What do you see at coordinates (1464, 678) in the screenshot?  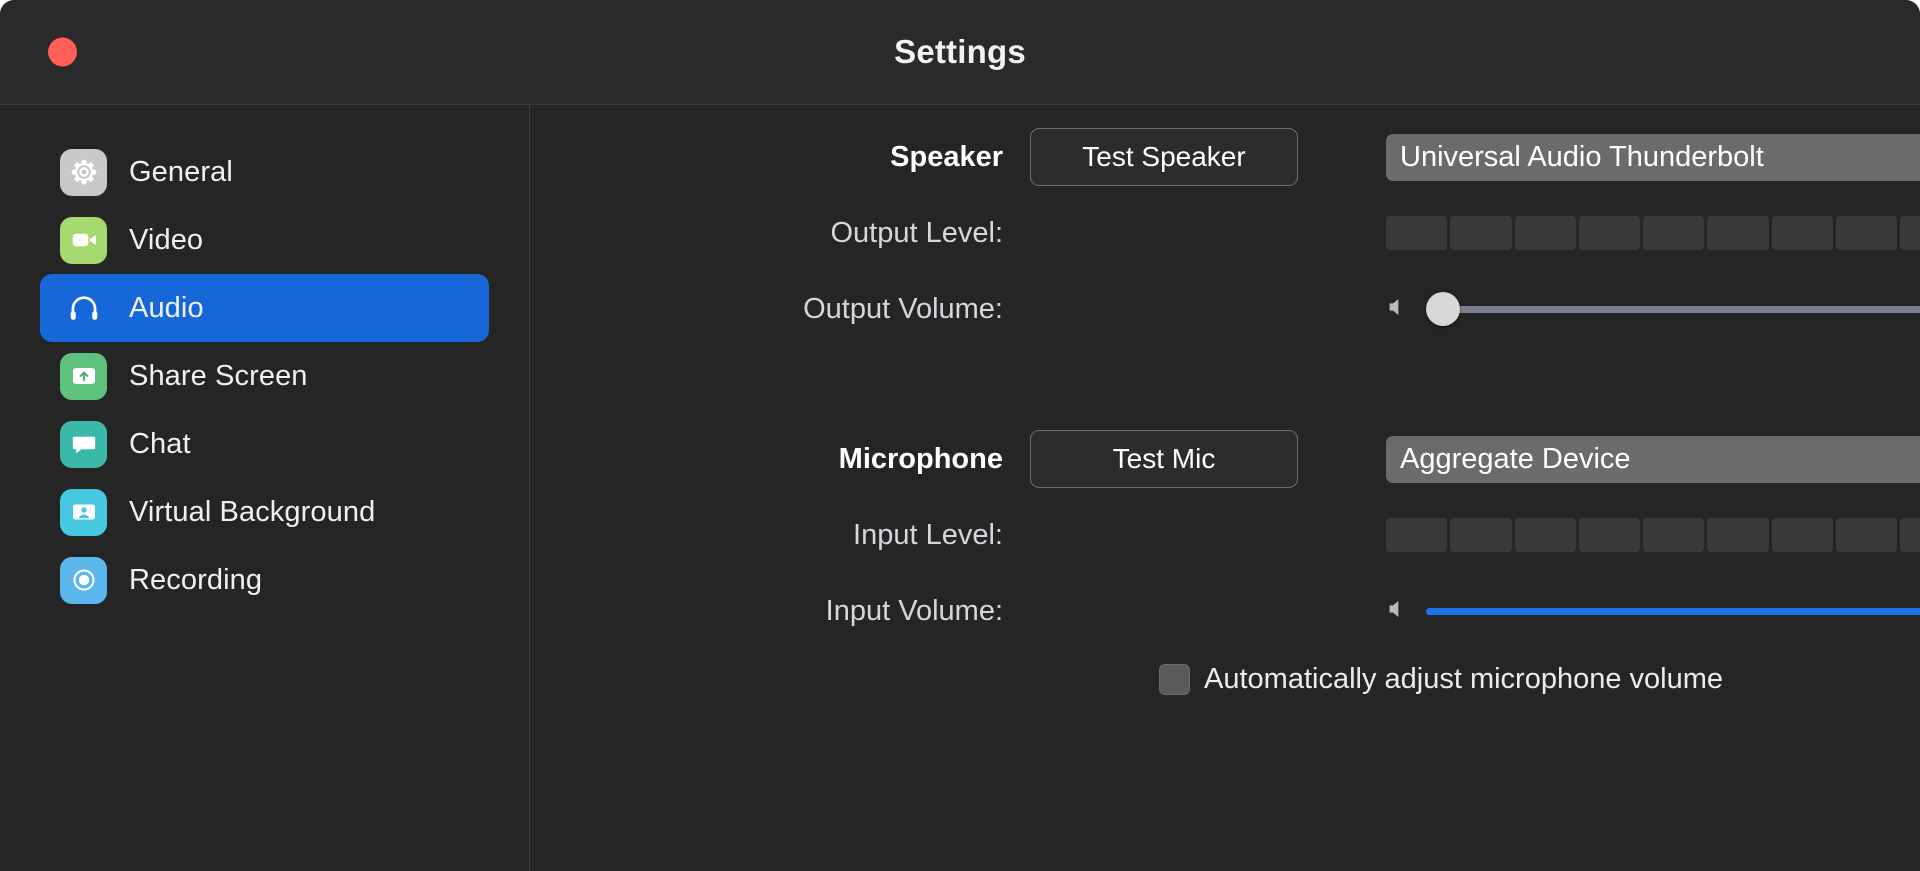 I see `auto-adjust-label: Automatically adjust microphone volume` at bounding box center [1464, 678].